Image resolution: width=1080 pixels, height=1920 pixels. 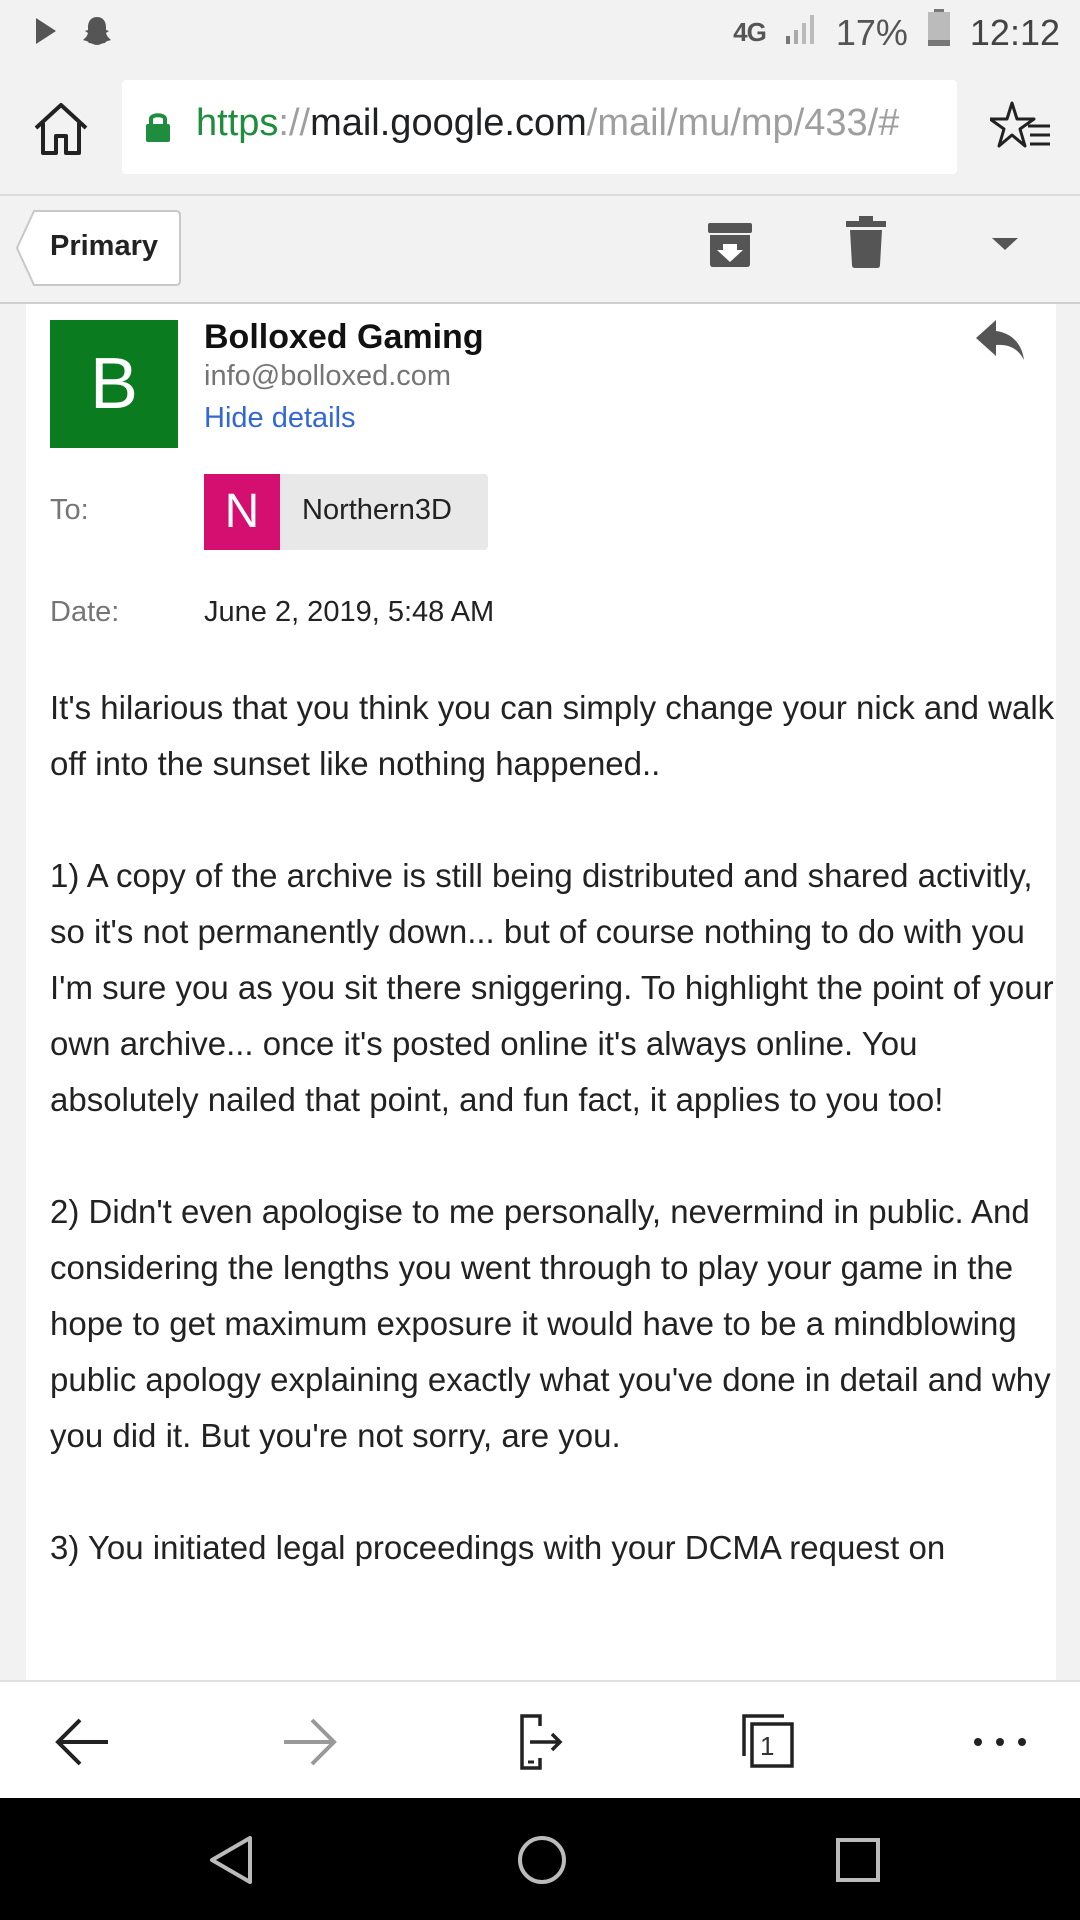 What do you see at coordinates (871, 32) in the screenshot?
I see `battery-percent: 17%` at bounding box center [871, 32].